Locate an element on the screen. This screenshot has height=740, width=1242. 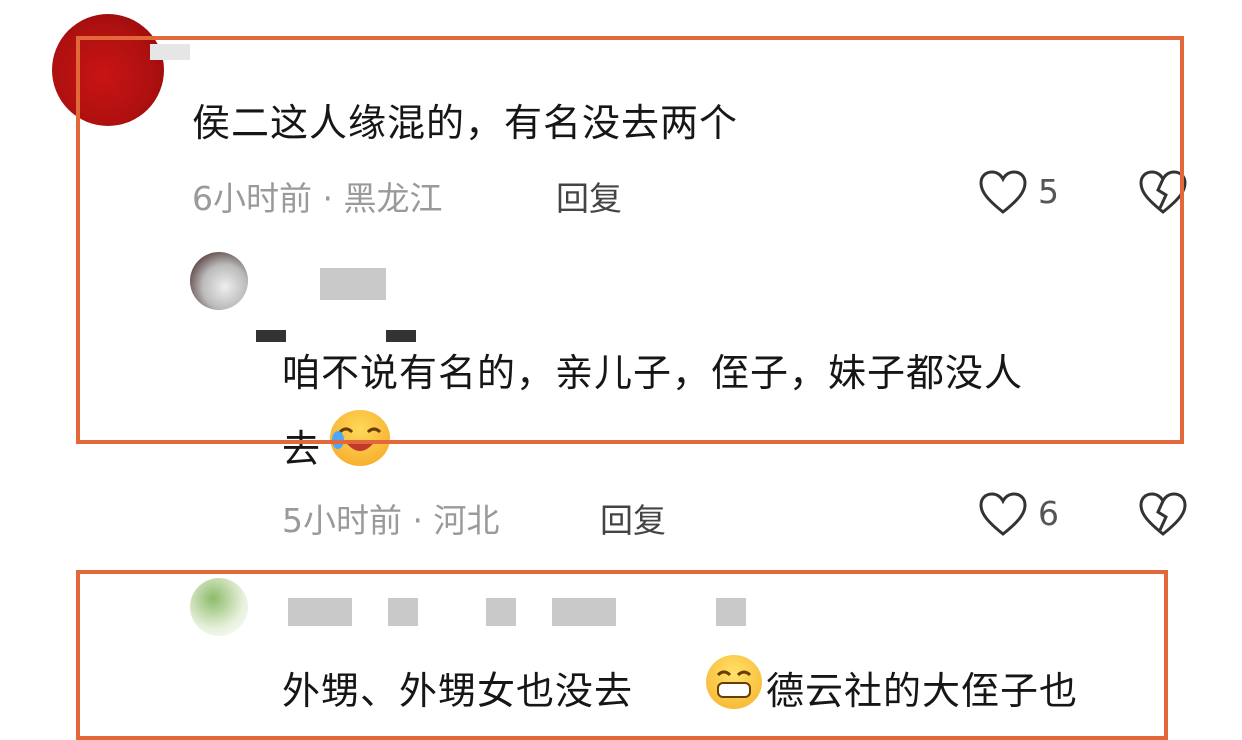
heart-icon is located at coordinates (1003, 515).